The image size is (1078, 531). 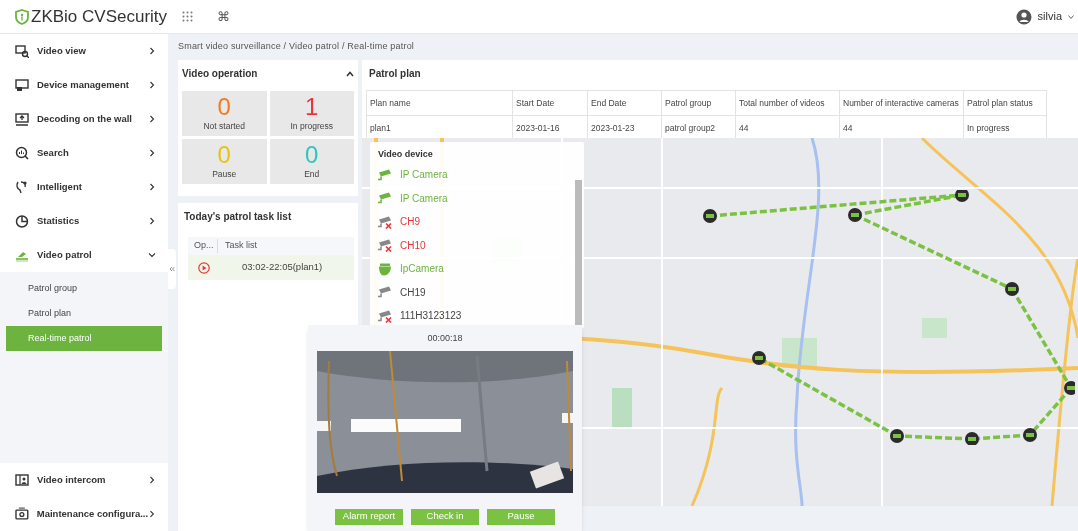 What do you see at coordinates (297, 47) in the screenshot?
I see `breadcrumb: Smart video surveillance / Video patrol / Real-time patrol` at bounding box center [297, 47].